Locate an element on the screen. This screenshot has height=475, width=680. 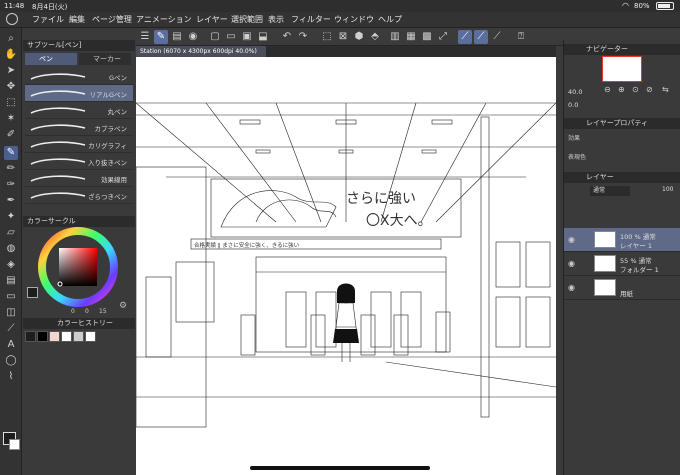
fill-mode-icon: ▤ is located at coordinates (177, 37).